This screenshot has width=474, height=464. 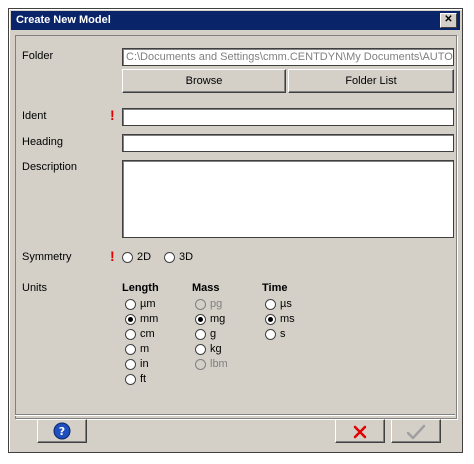 I want to click on browse-button: Browse, so click(x=204, y=81).